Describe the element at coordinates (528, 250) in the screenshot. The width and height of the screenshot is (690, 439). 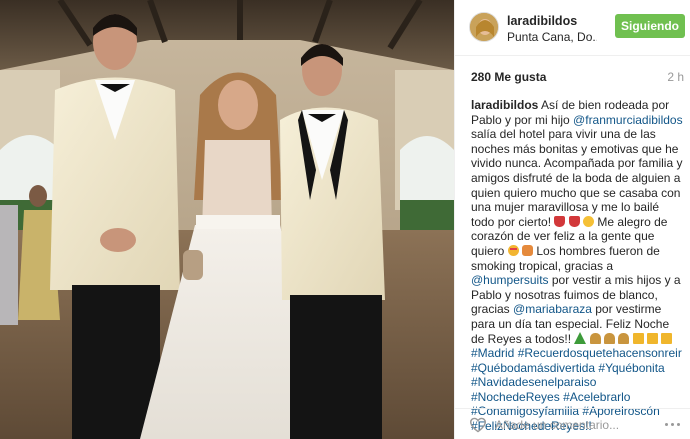
I see `couple-emoji-icon` at that location.